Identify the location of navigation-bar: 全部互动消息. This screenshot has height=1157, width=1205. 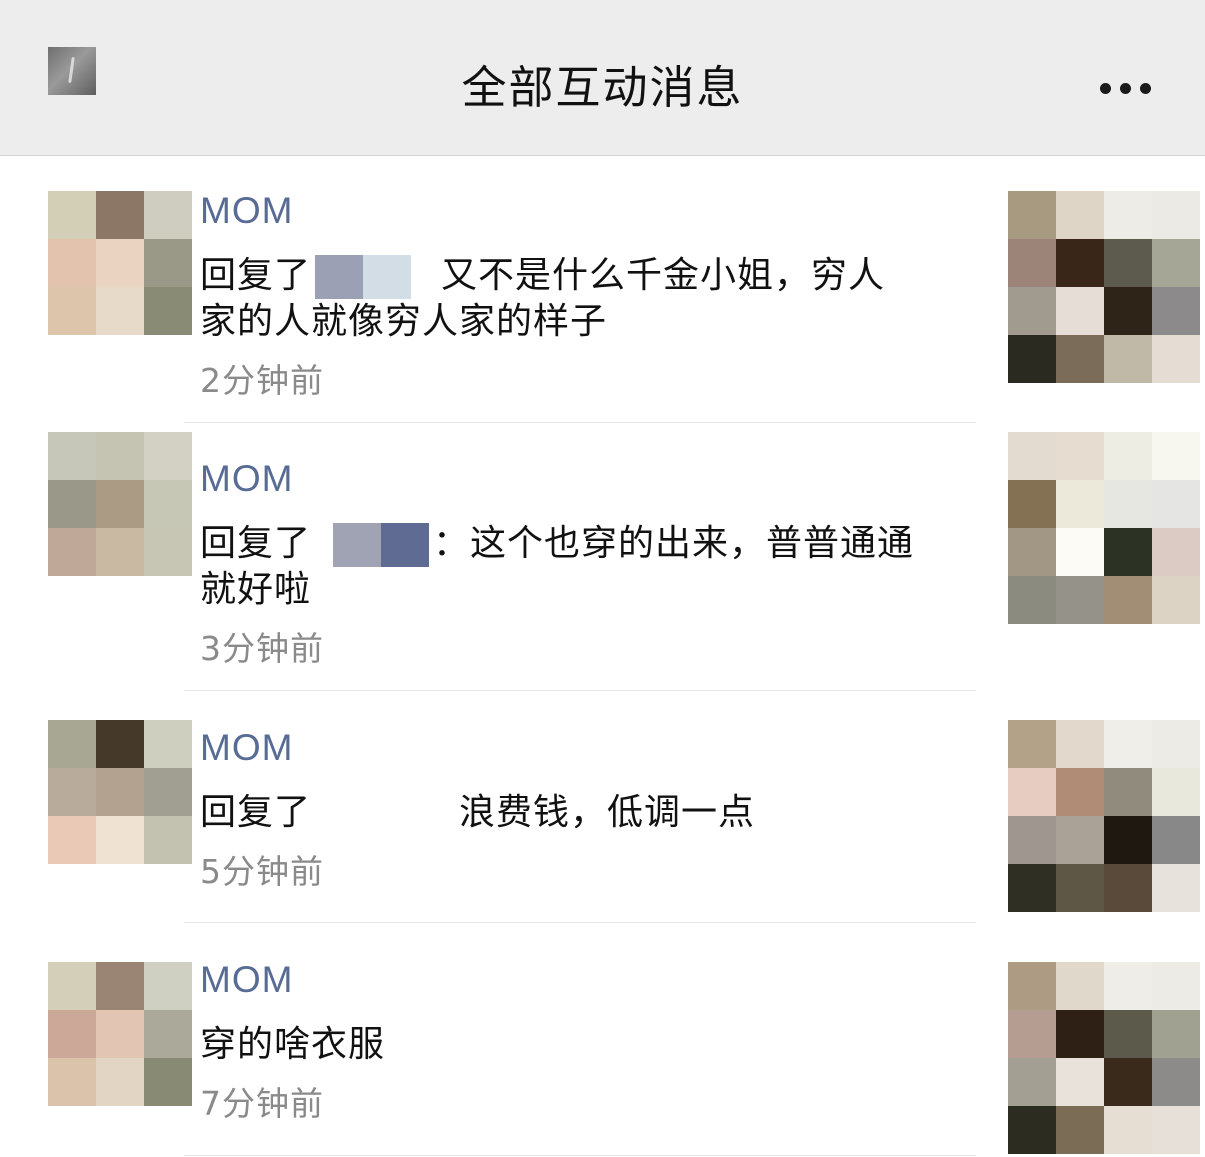
(602, 78).